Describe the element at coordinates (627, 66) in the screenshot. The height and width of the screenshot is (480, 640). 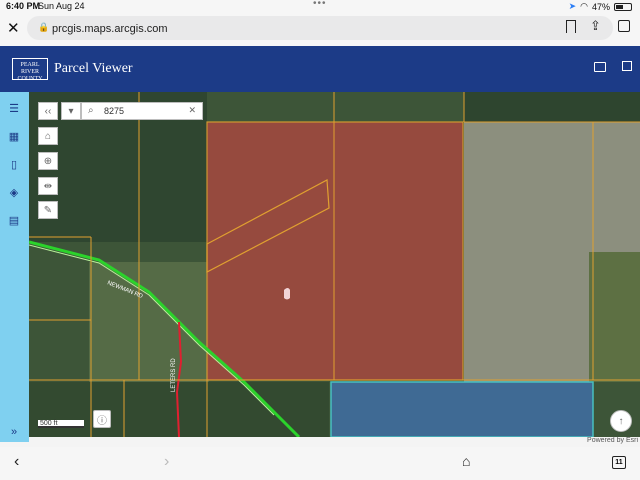
I see `open-new-window-icon` at that location.